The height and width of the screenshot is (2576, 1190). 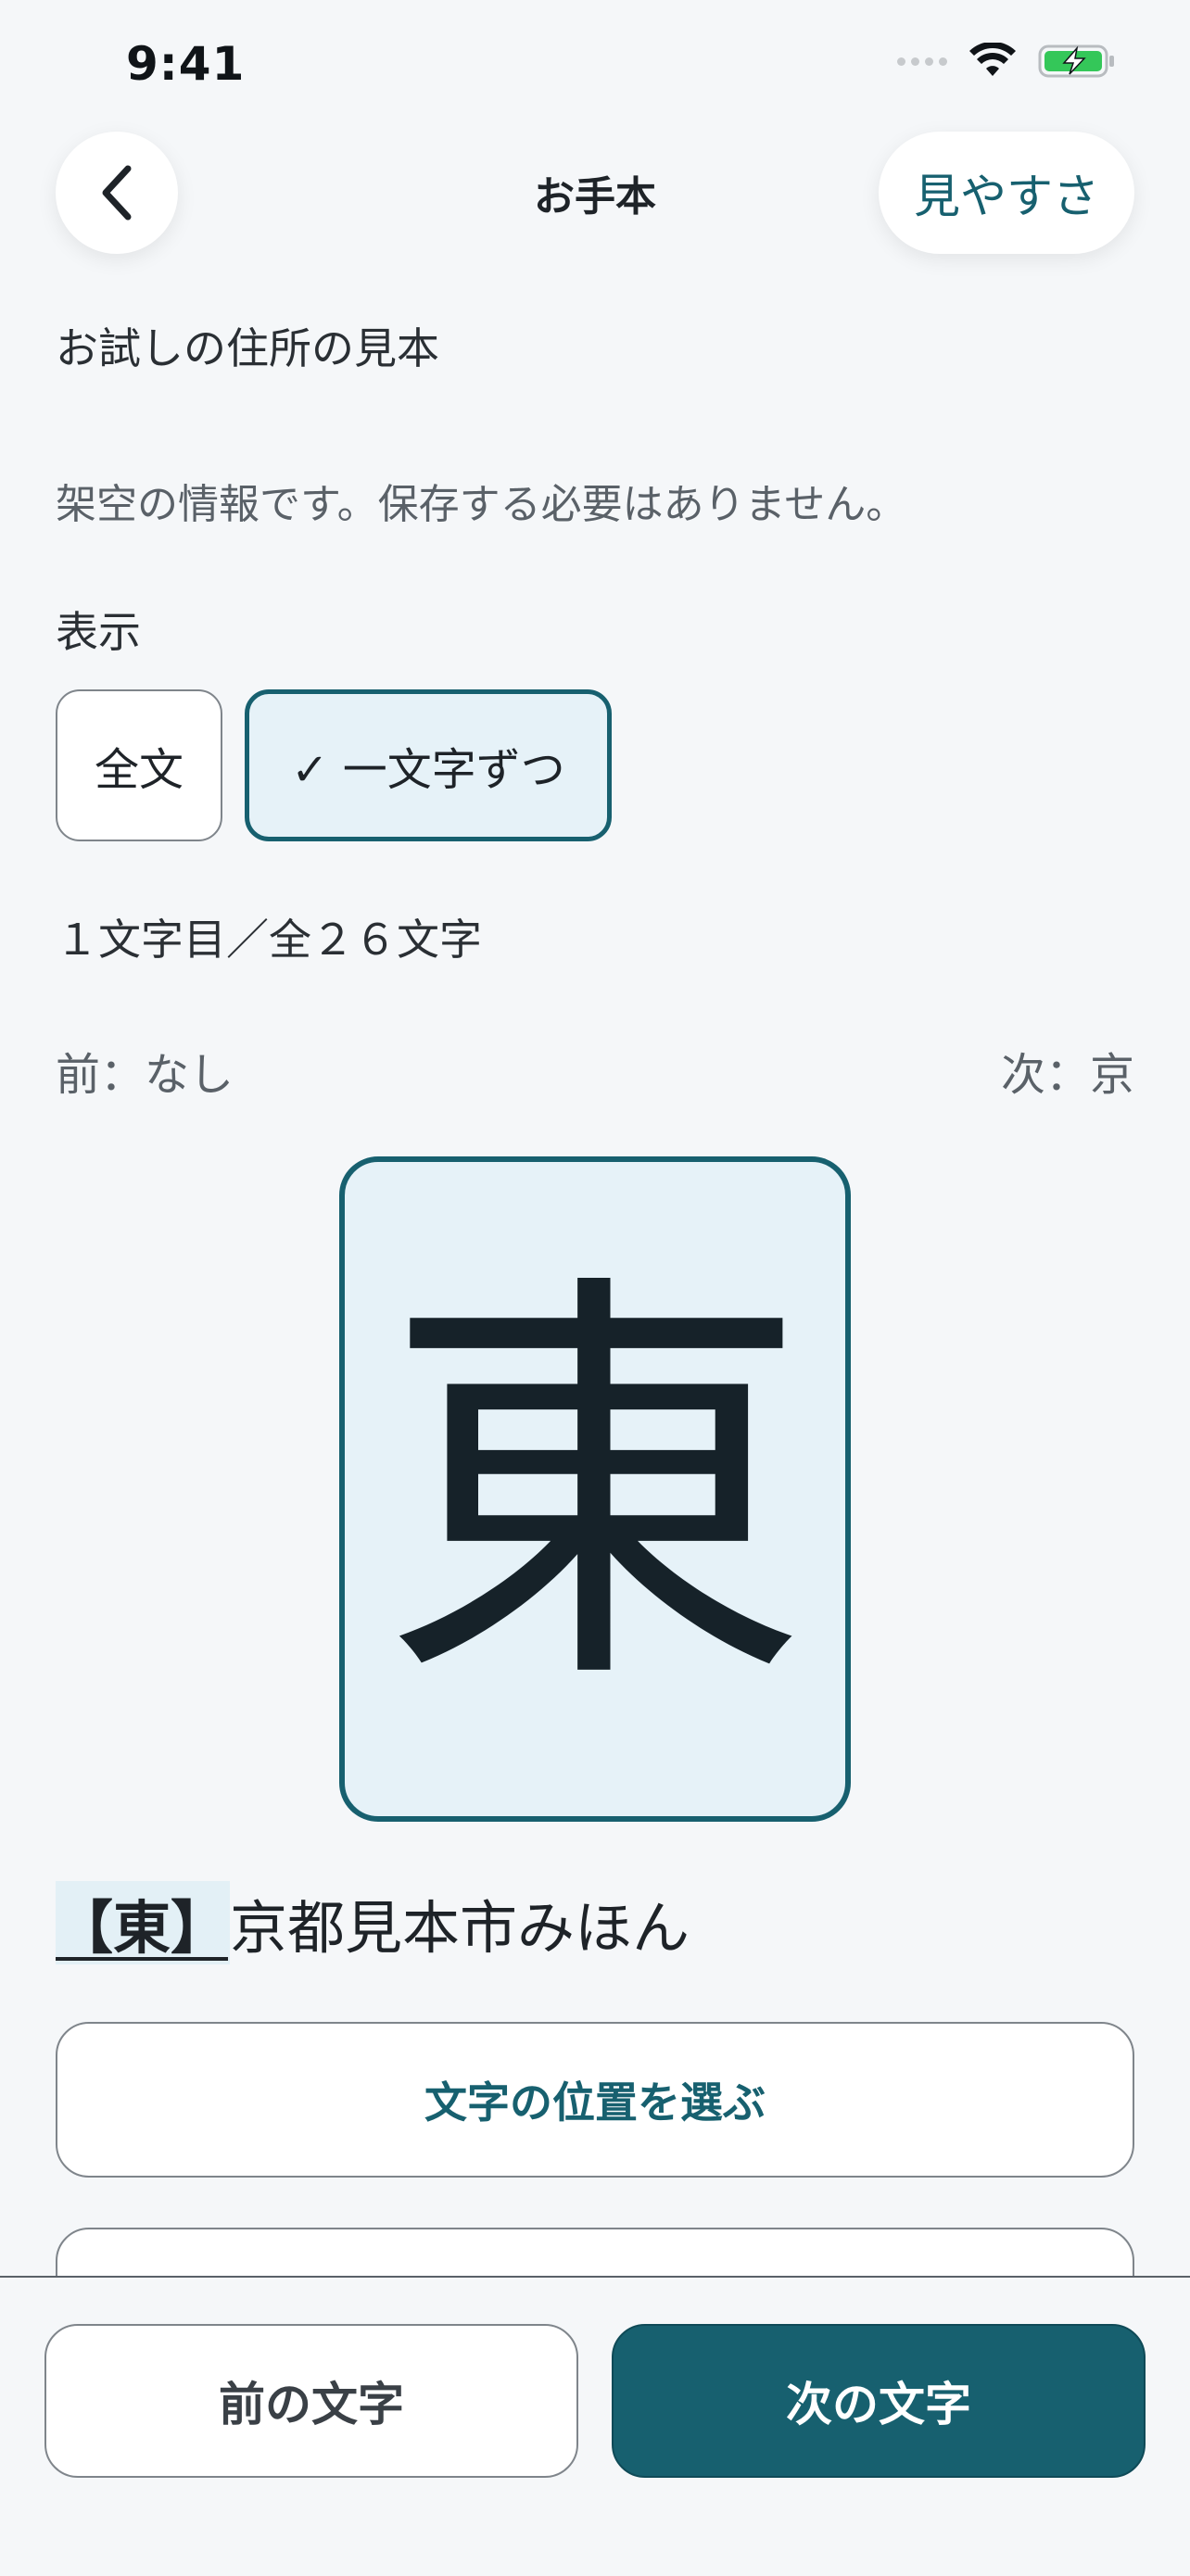 I want to click on address-highlight: 【東】, so click(x=143, y=1923).